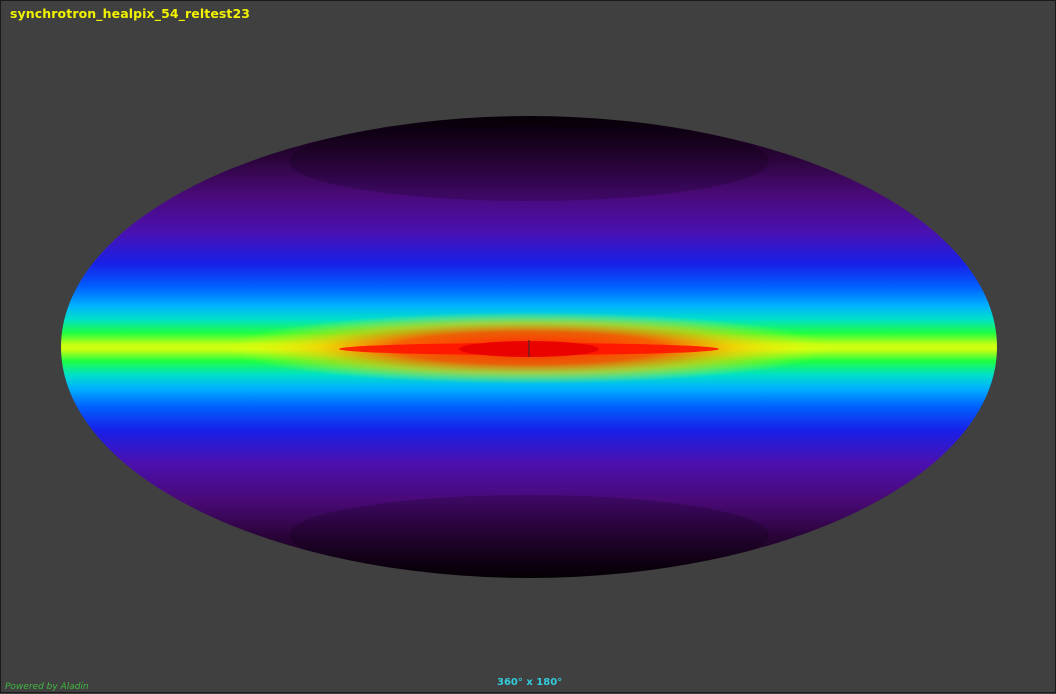 The image size is (1056, 694). I want to click on survey-title: synchrotron_healpix_54_reltest23, so click(130, 13).